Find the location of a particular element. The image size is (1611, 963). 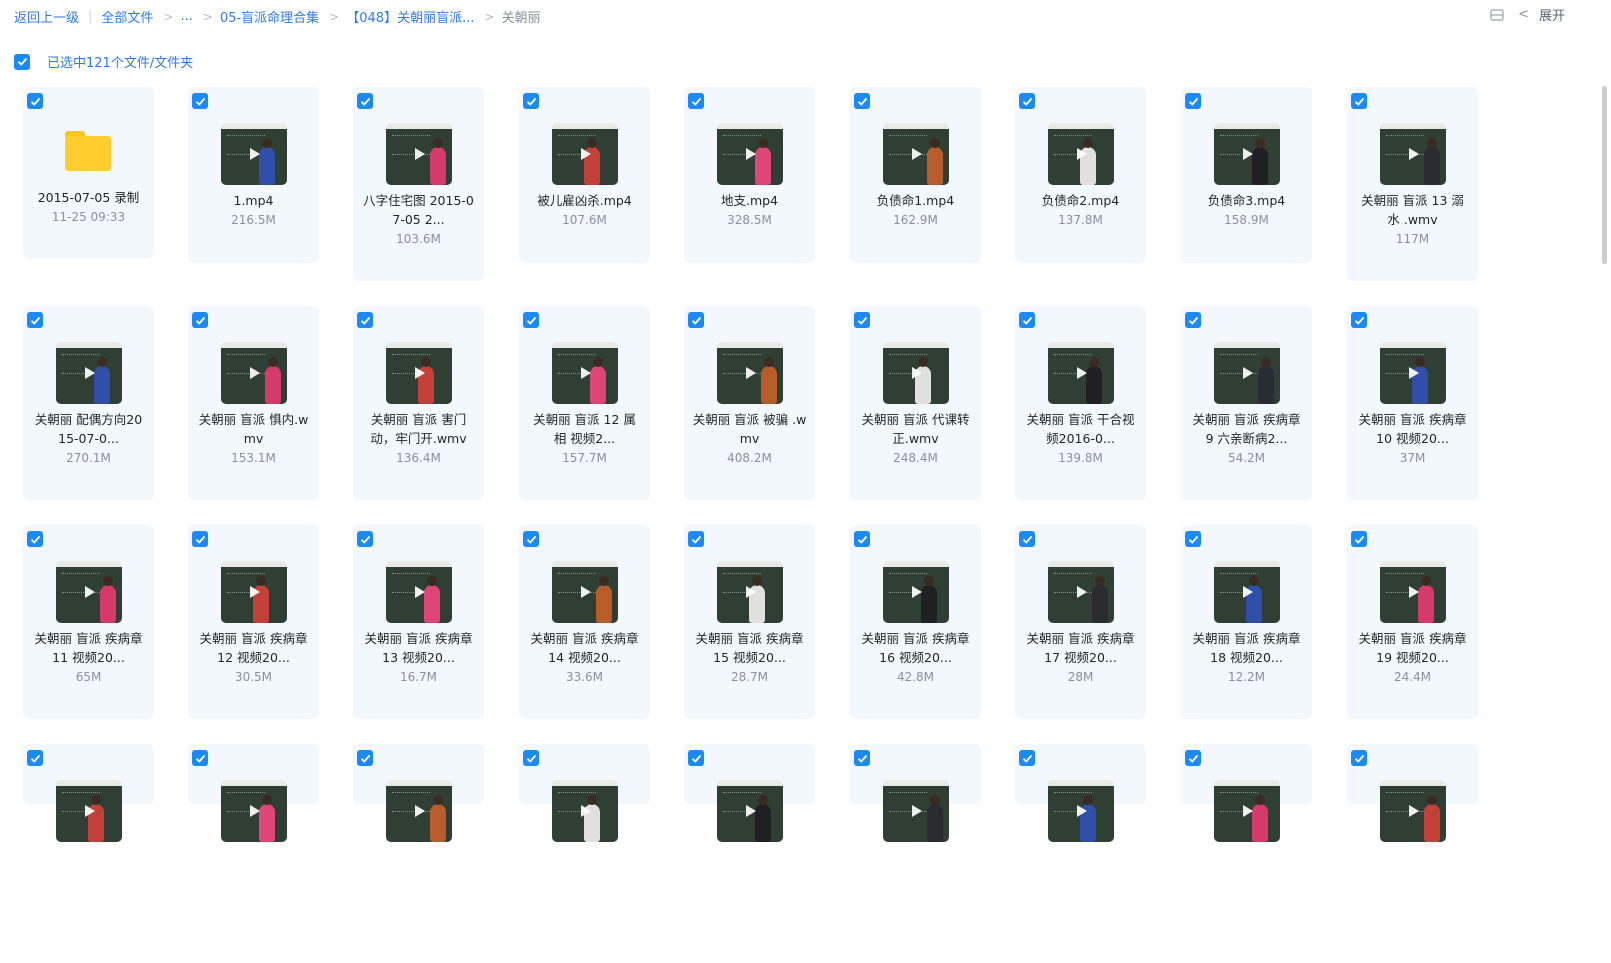

scrollbar is located at coordinates (1604, 175).